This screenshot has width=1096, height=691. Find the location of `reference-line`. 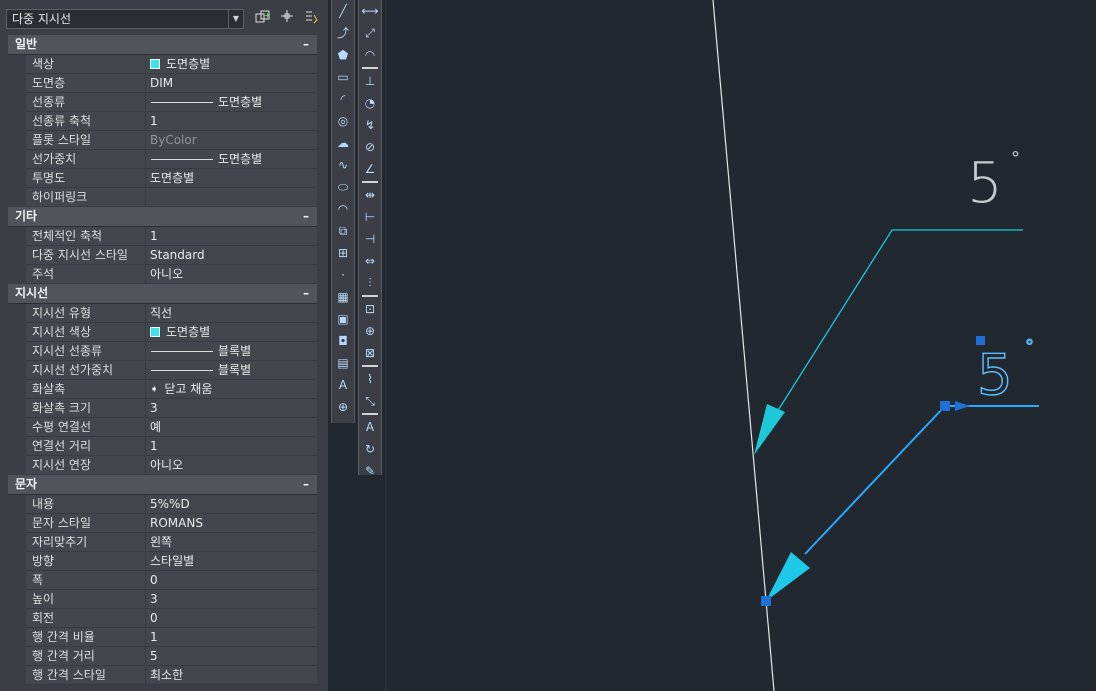

reference-line is located at coordinates (743, 345).